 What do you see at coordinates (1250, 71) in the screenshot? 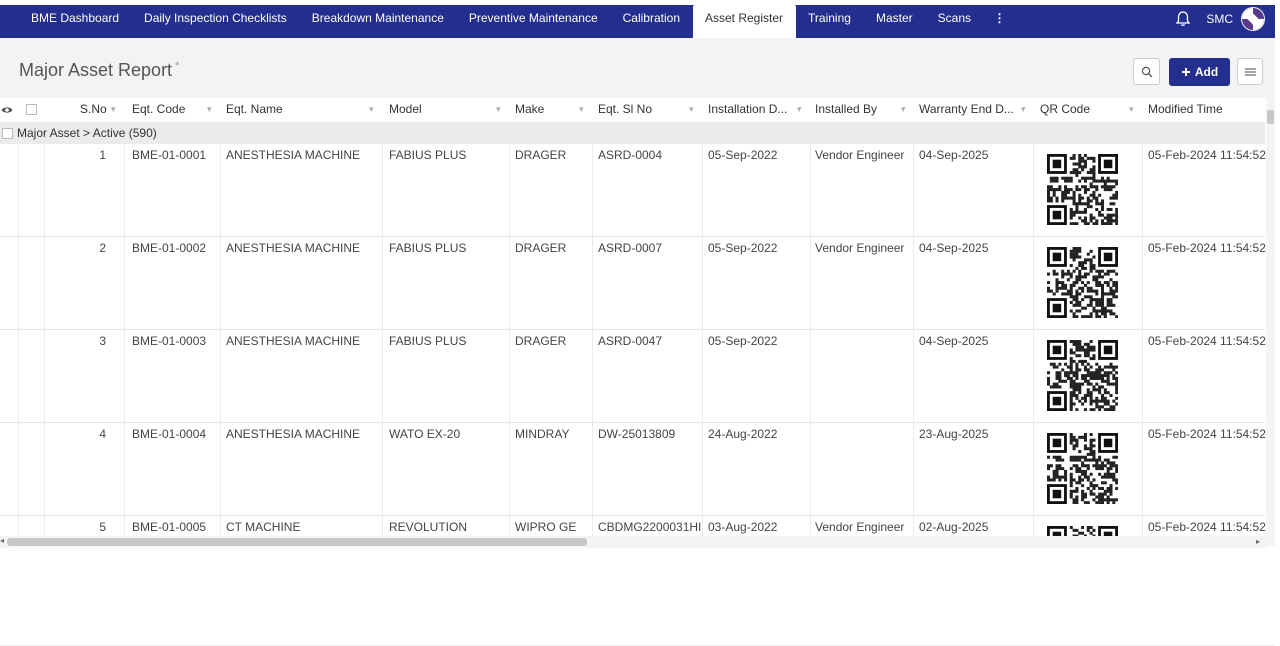
I see `hamburger-menu-button` at bounding box center [1250, 71].